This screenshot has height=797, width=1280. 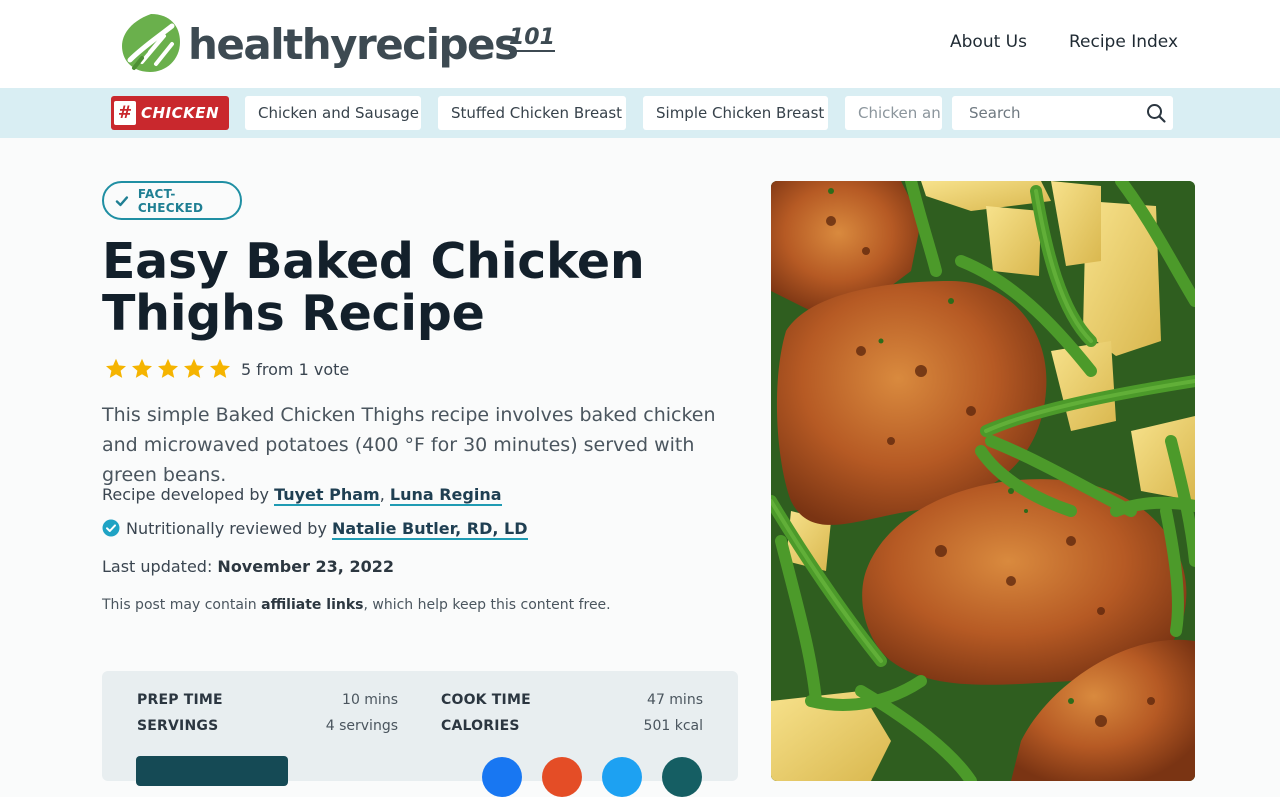 What do you see at coordinates (682, 777) in the screenshot?
I see `email-share-button` at bounding box center [682, 777].